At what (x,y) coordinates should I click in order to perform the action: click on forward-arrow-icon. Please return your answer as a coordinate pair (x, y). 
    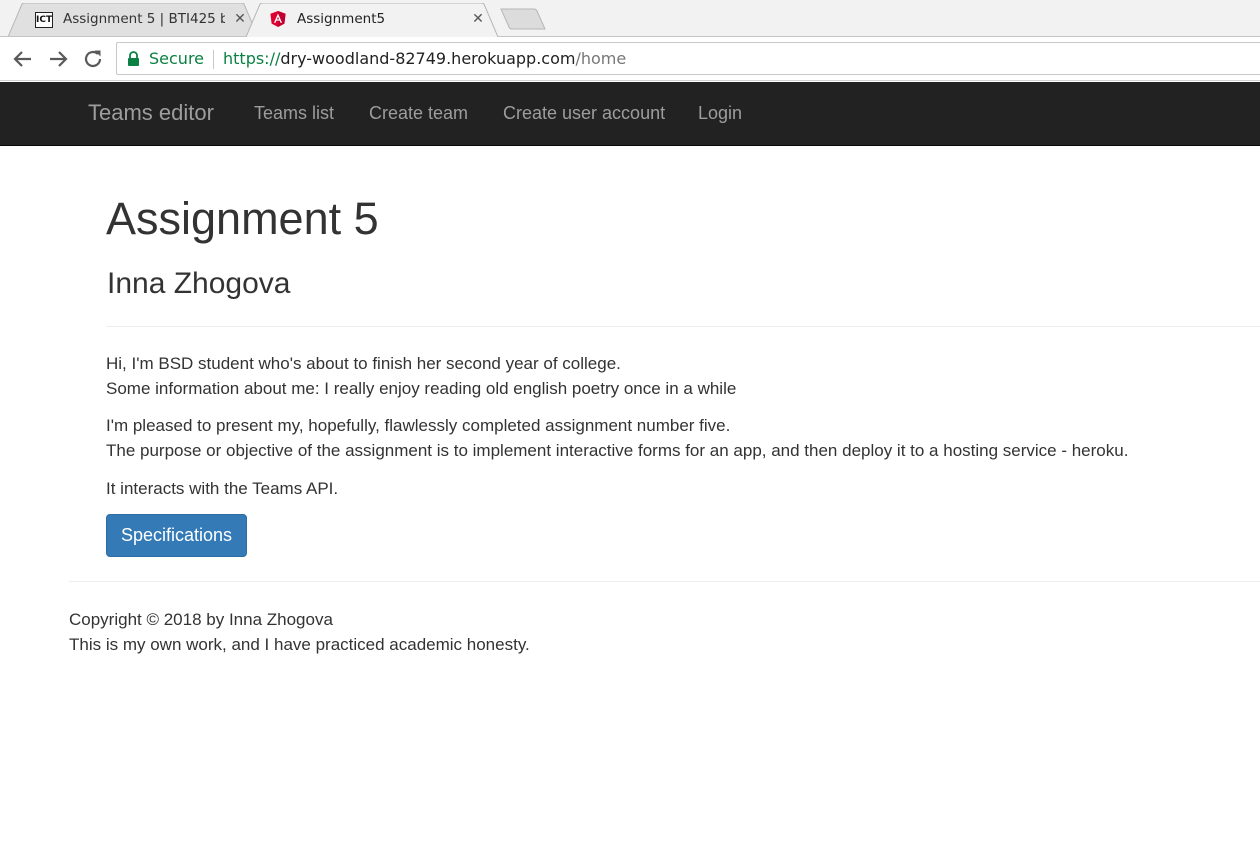
    Looking at the image, I should click on (58, 59).